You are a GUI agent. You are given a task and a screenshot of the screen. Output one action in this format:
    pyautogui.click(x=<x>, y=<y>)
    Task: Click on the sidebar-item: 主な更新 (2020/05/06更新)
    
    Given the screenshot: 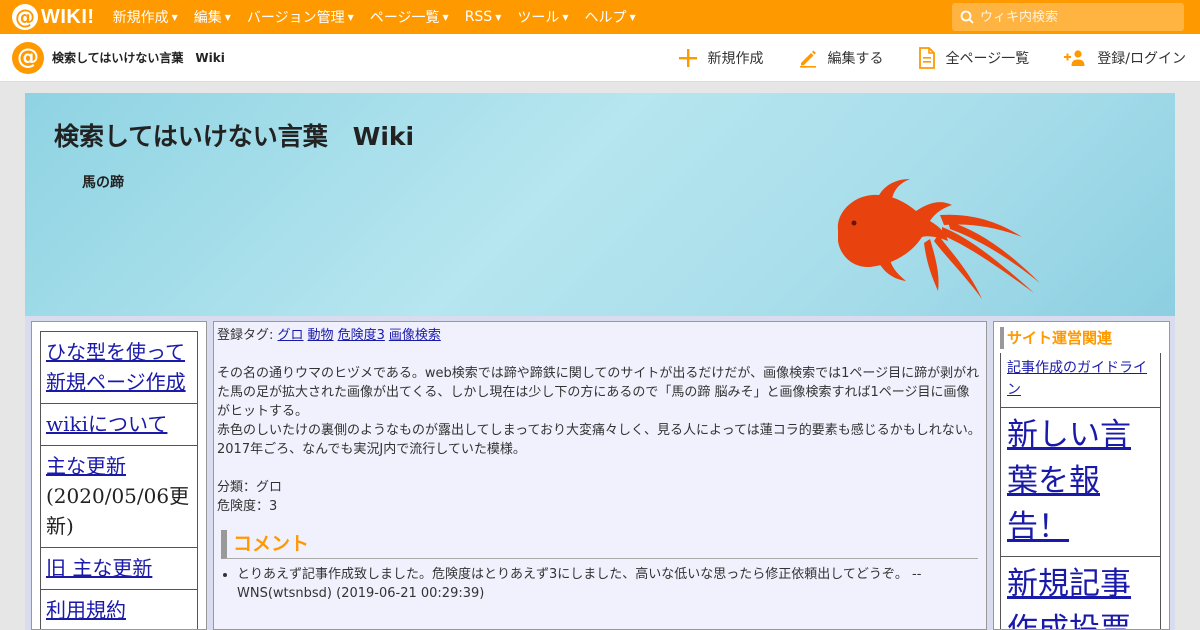 What is the action you would take?
    pyautogui.click(x=119, y=497)
    